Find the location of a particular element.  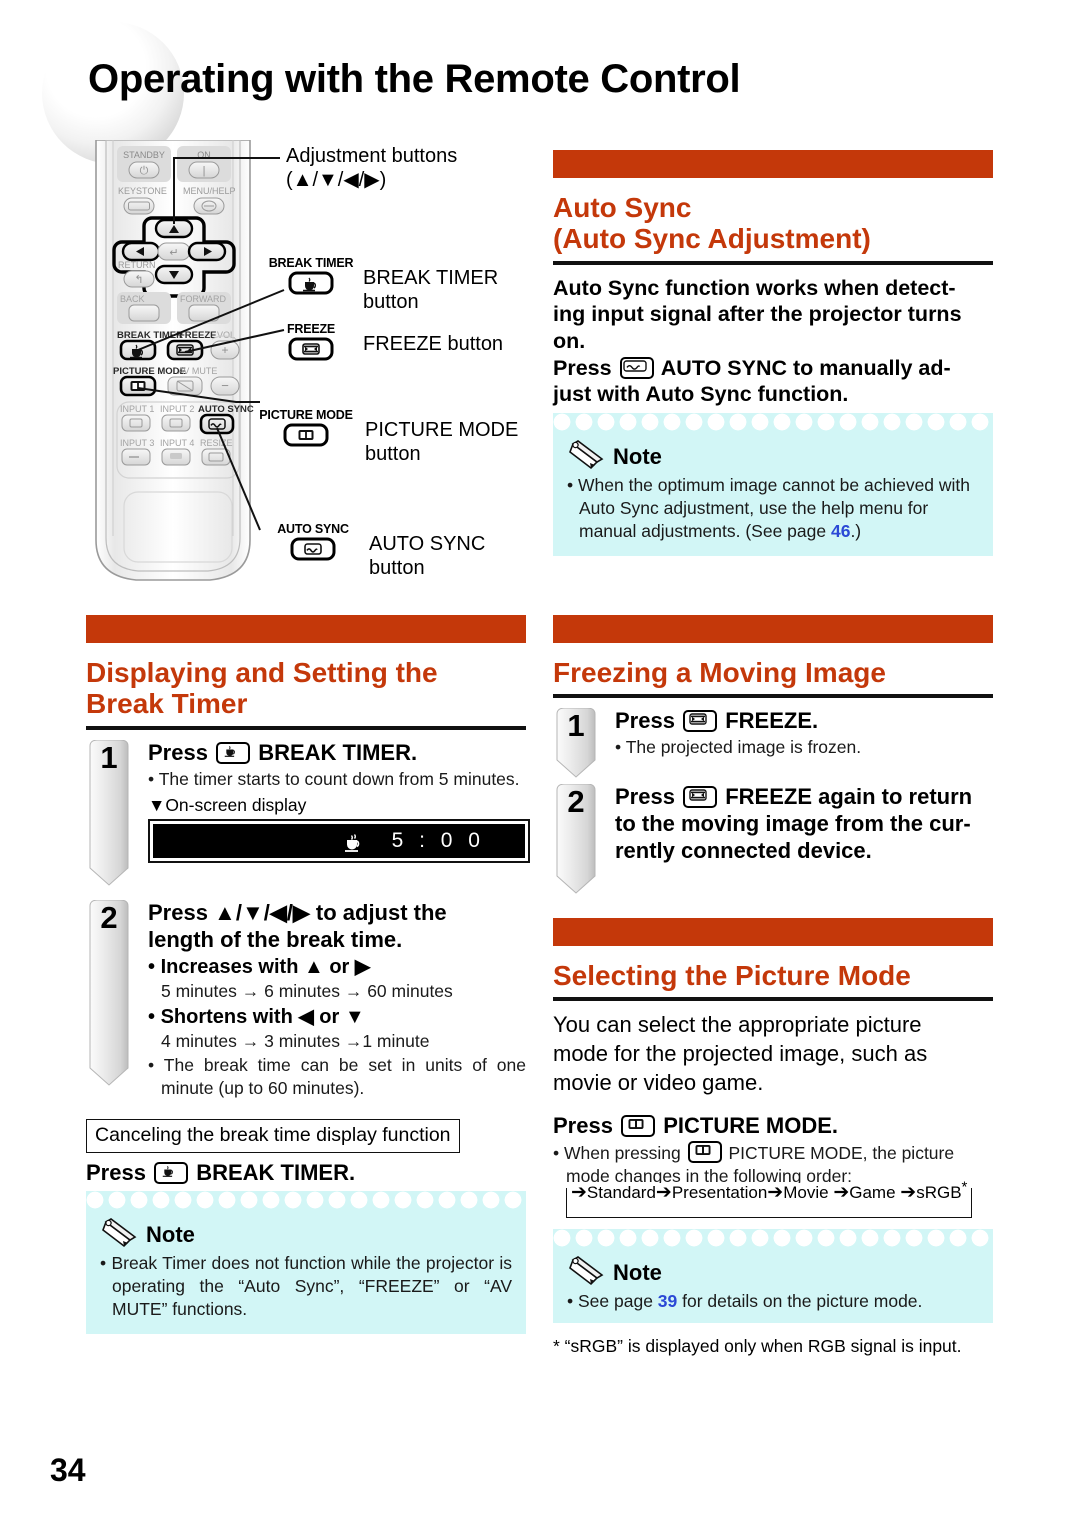

step-2-heading-line2: length of the break time. is located at coordinates (275, 939).